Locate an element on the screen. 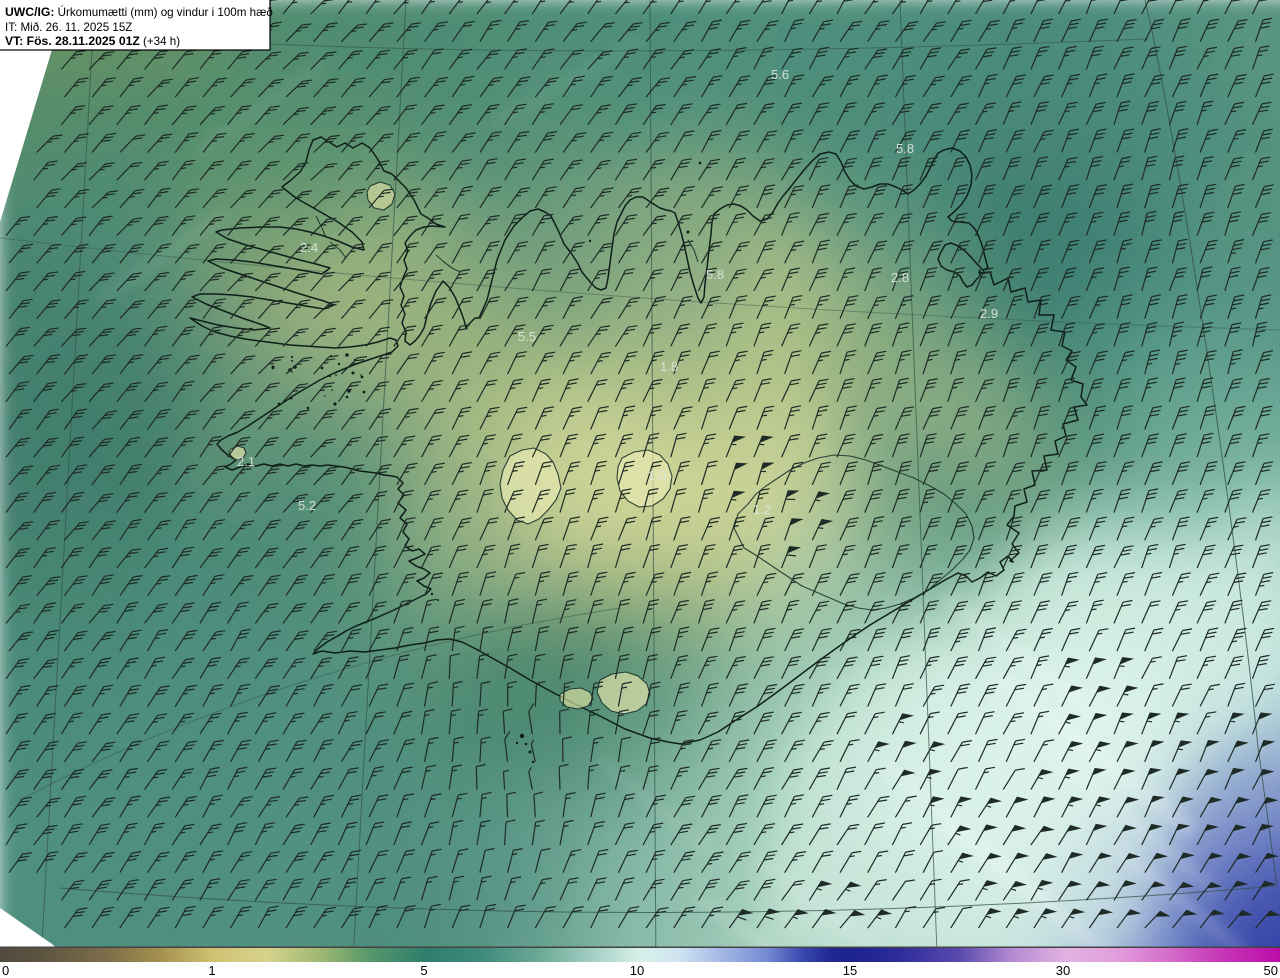 The width and height of the screenshot is (1280, 978). svg-text: 1.0 is located at coordinates (657, 475).